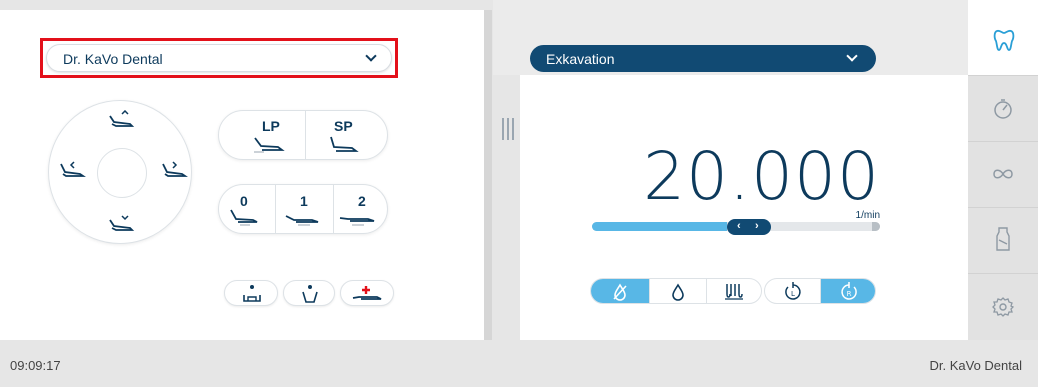  I want to click on spray-air-button, so click(734, 291).